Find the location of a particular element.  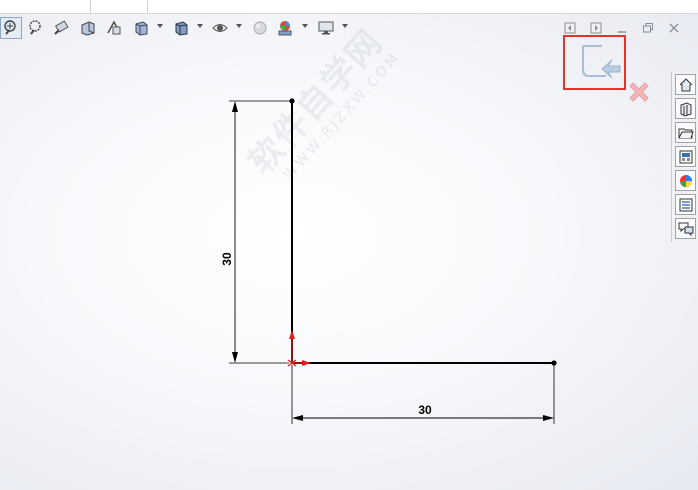

horizontal-dimension-text: 30 is located at coordinates (425, 410).